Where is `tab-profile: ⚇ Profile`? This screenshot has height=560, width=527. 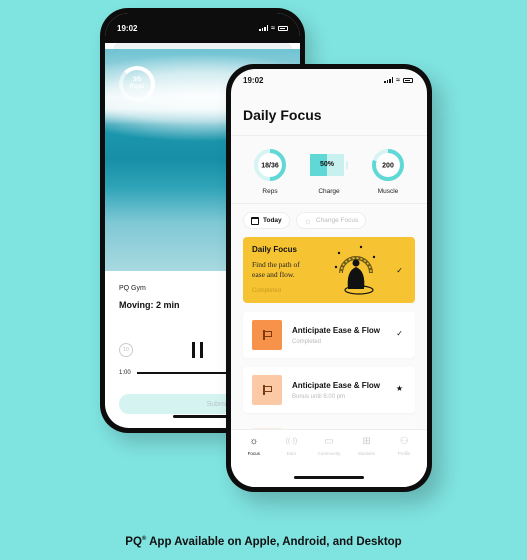 tab-profile: ⚇ Profile is located at coordinates (404, 446).